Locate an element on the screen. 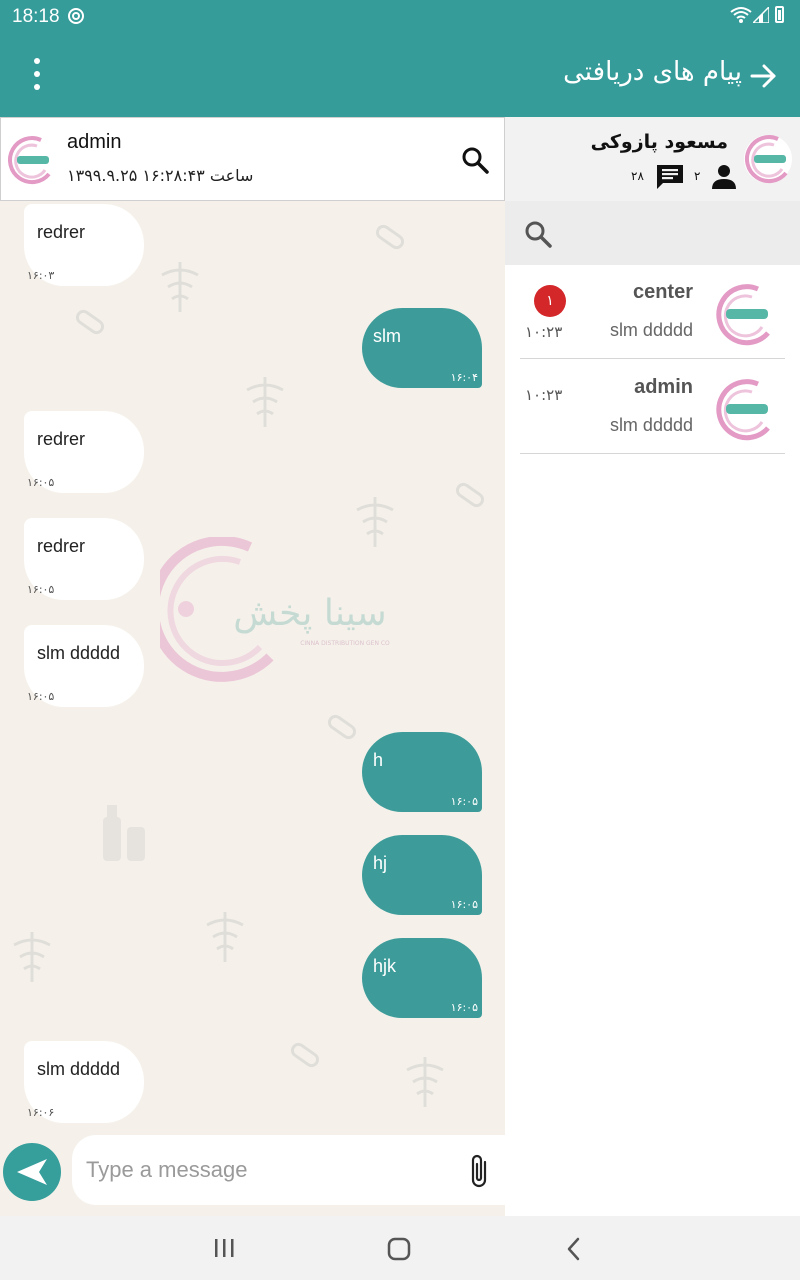 The width and height of the screenshot is (800, 1280). message-time: ۱۶:۰۳ is located at coordinates (41, 275).